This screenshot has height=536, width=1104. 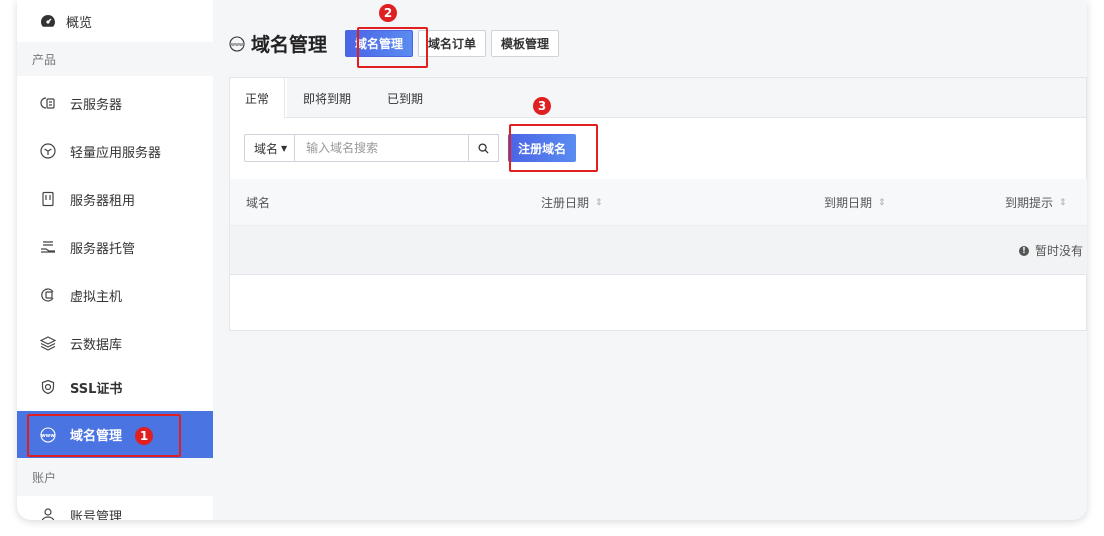 What do you see at coordinates (96, 297) in the screenshot?
I see `sidebar-item-label: 虚拟主机` at bounding box center [96, 297].